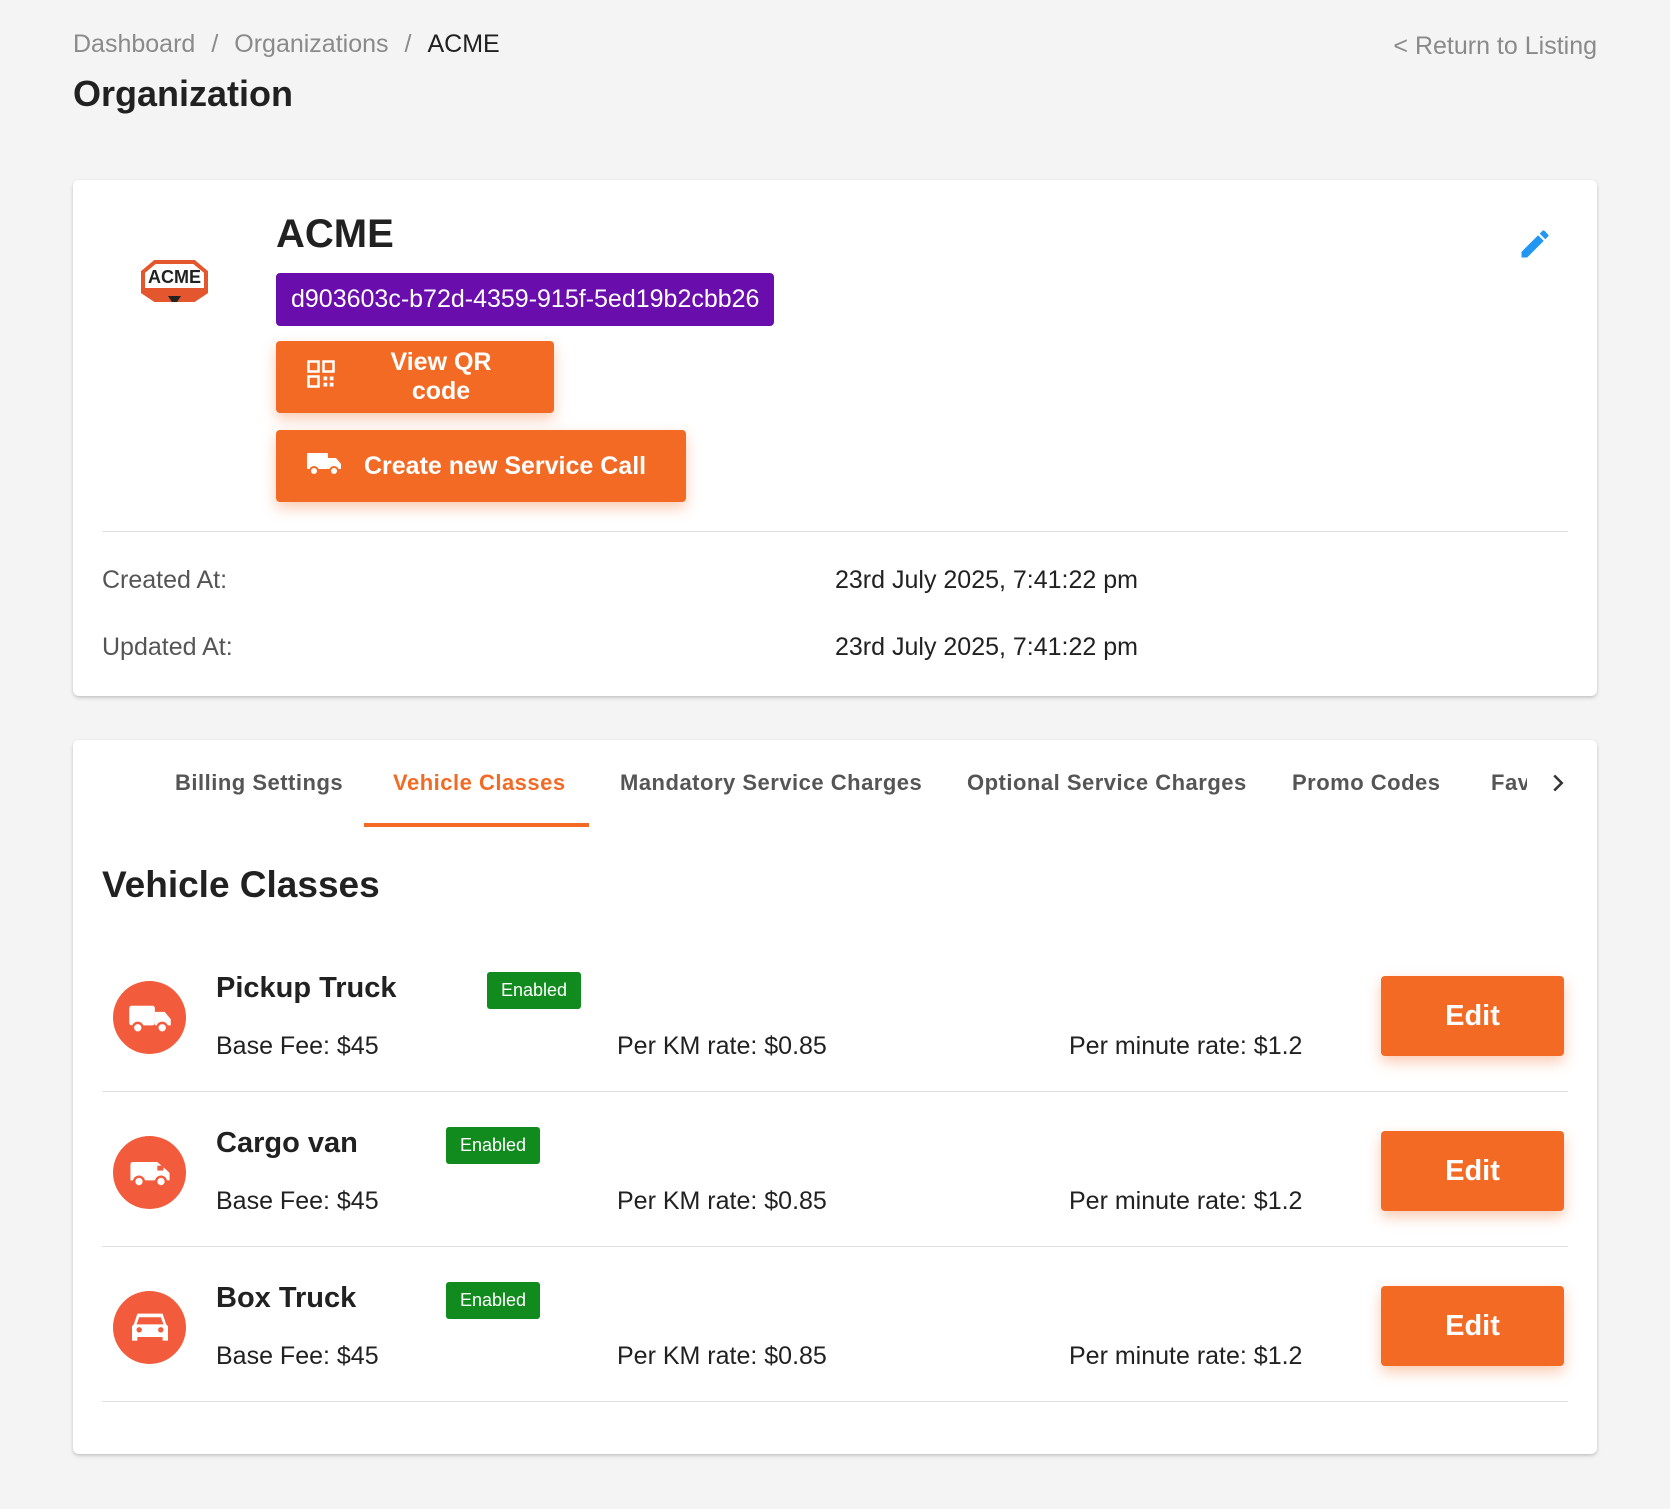 The height and width of the screenshot is (1509, 1670). Describe the element at coordinates (1558, 783) in the screenshot. I see `chevron-right-icon` at that location.